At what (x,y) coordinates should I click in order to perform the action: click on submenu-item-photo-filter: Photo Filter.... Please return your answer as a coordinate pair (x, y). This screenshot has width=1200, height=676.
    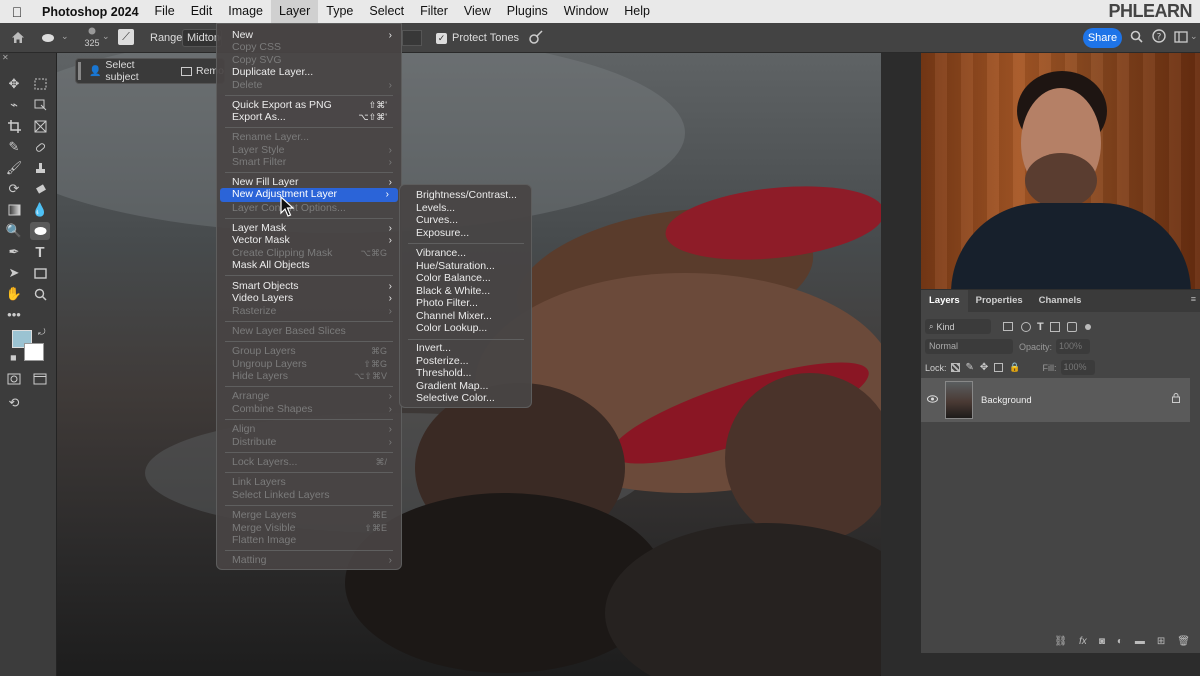
    Looking at the image, I should click on (465, 303).